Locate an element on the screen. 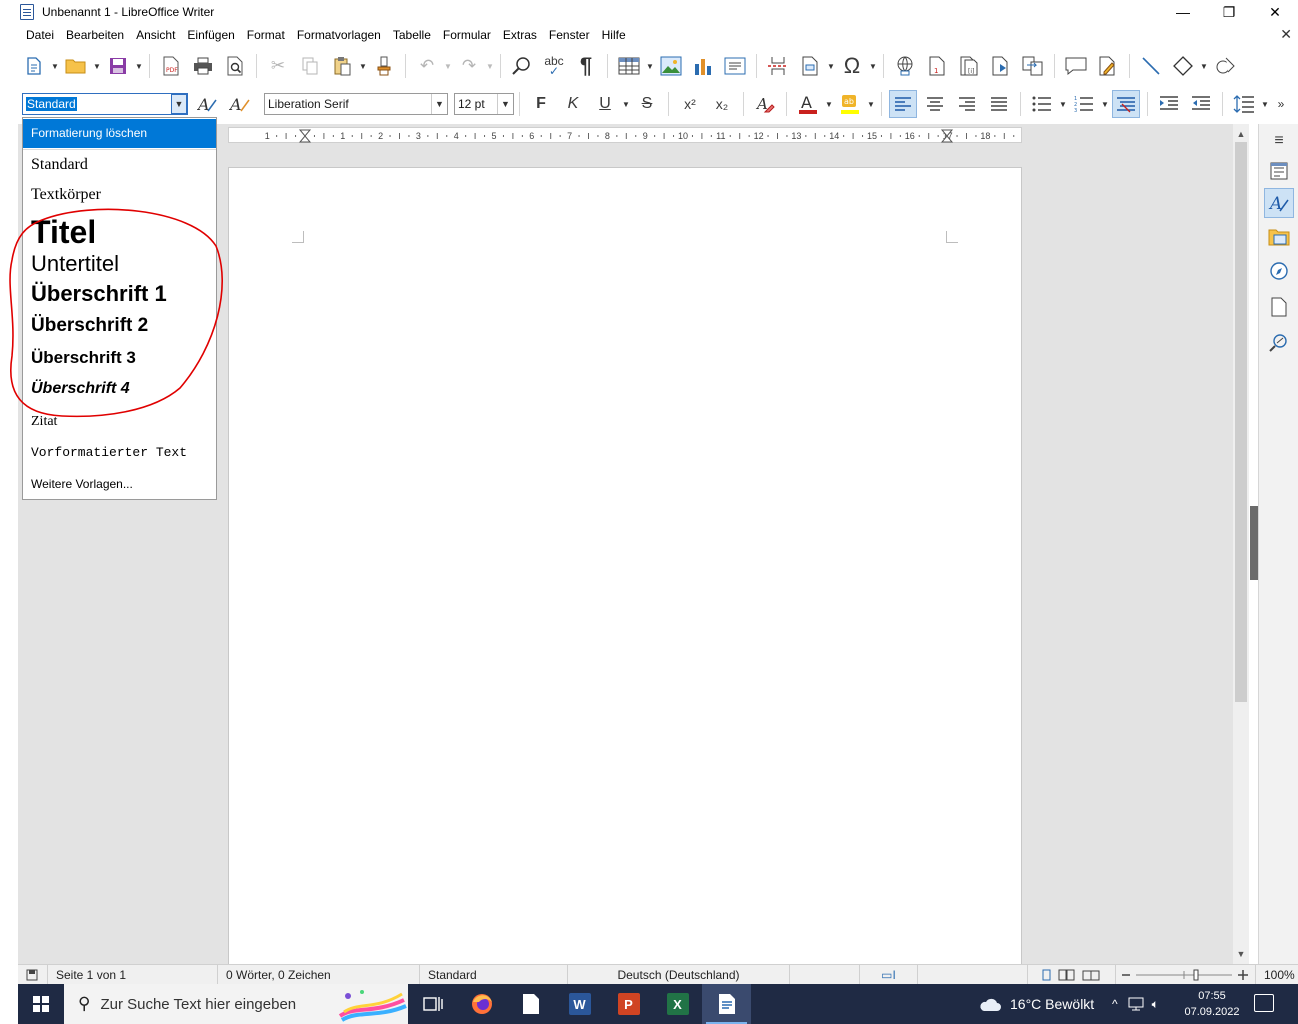 This screenshot has width=1298, height=1024. word-icon: W is located at coordinates (579, 1004).